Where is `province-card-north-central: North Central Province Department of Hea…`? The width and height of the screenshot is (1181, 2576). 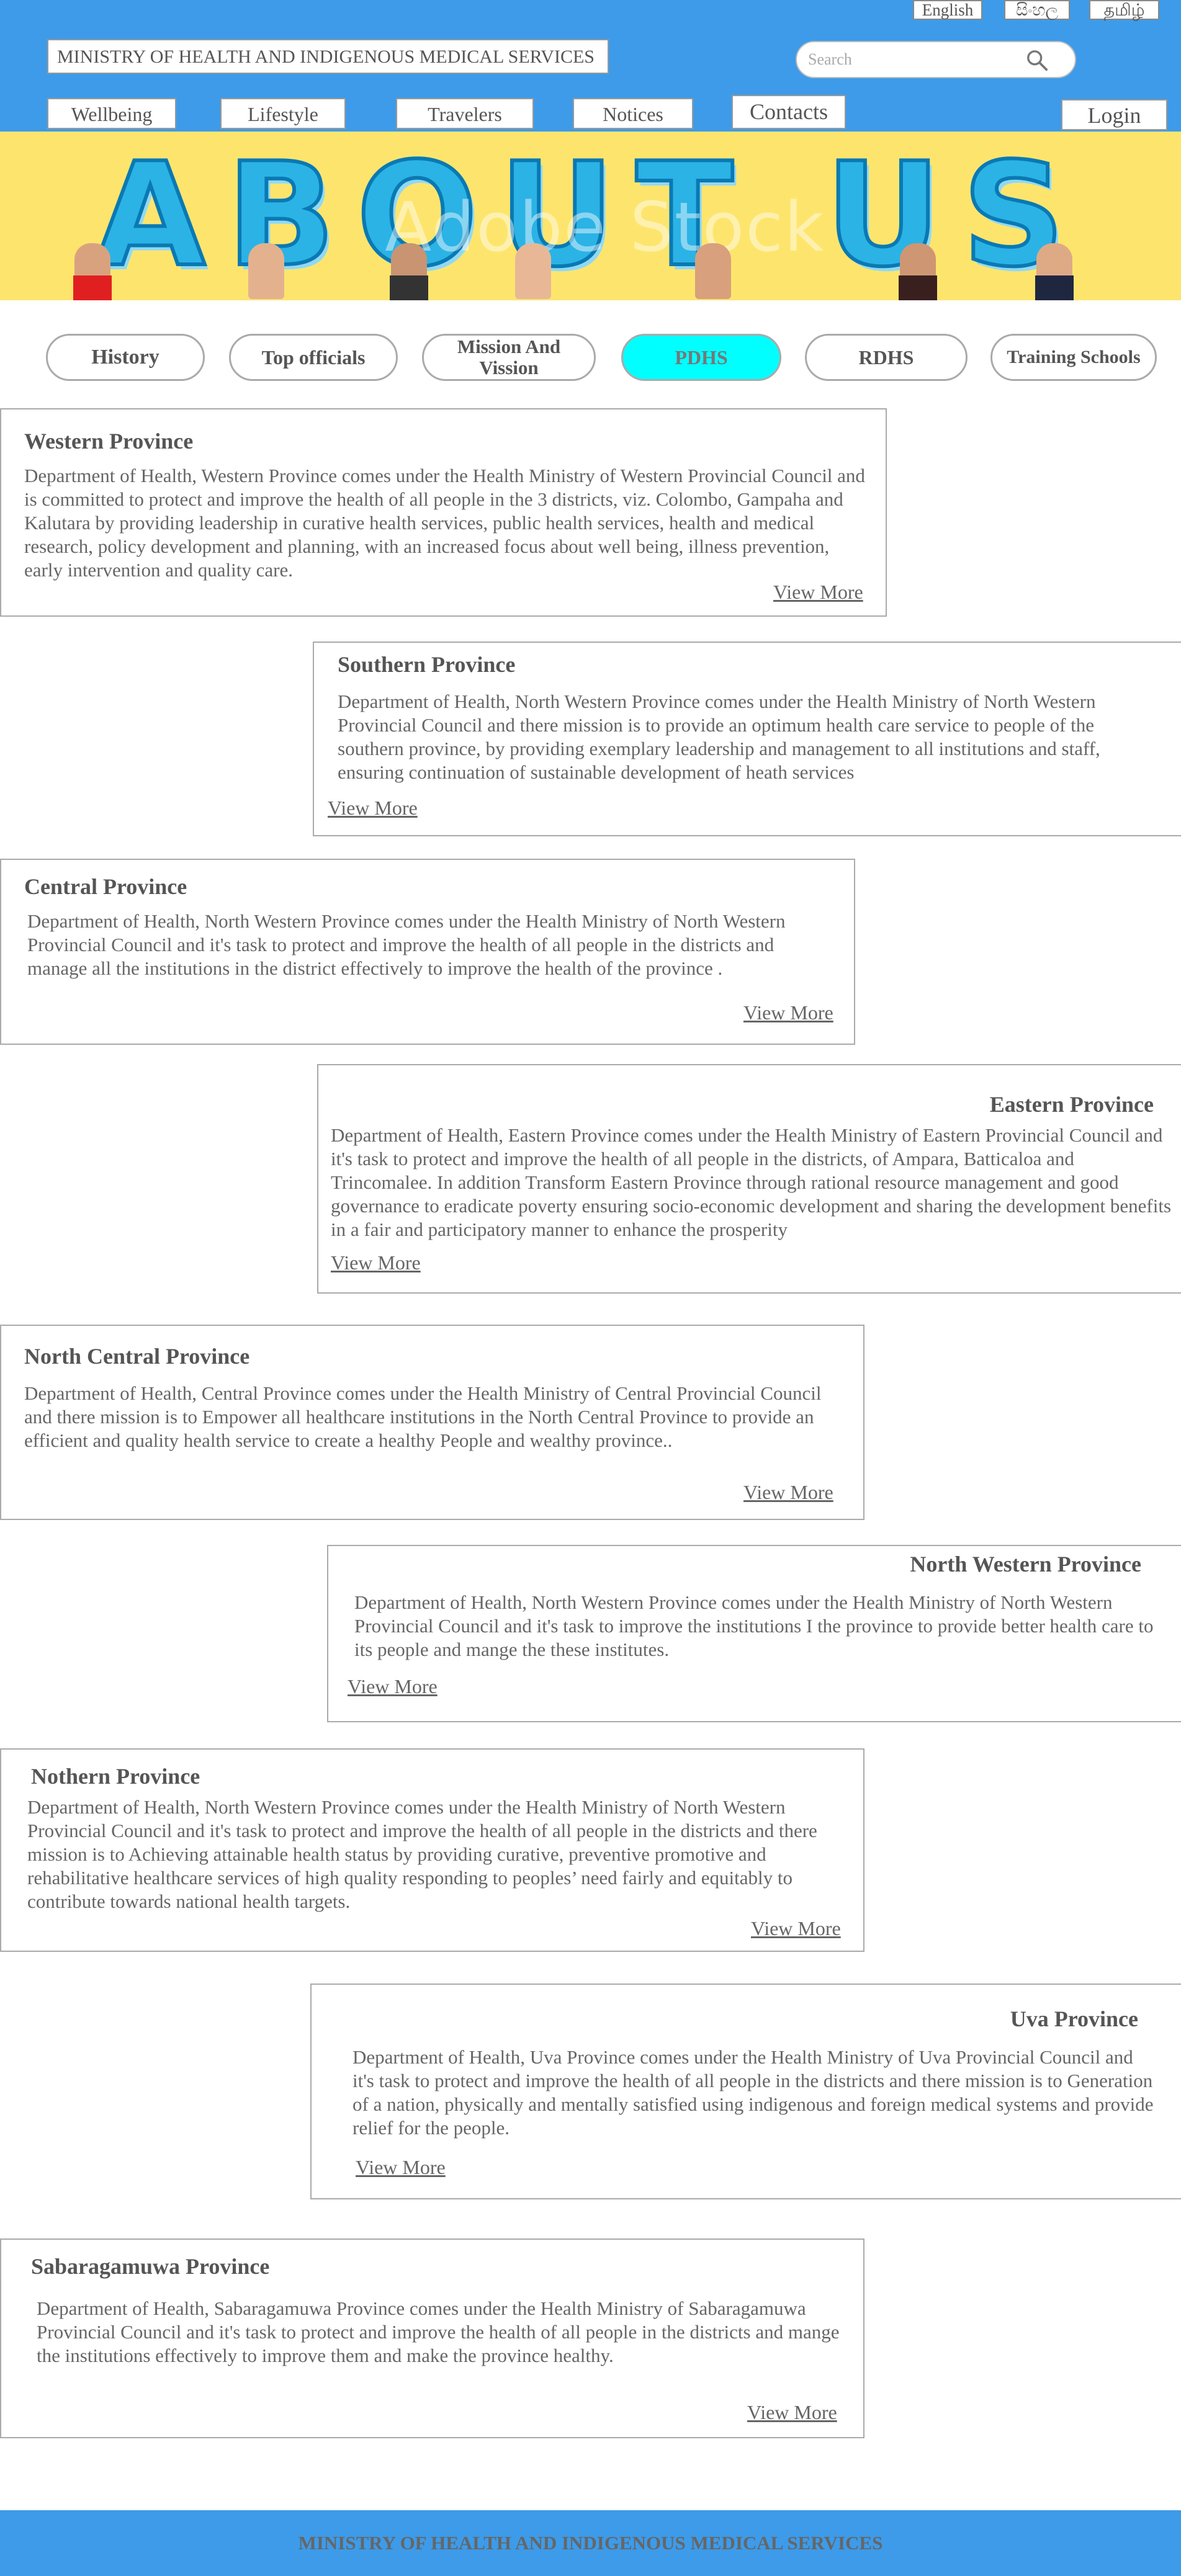
province-card-north-central: North Central Province Department of Hea… is located at coordinates (432, 1422).